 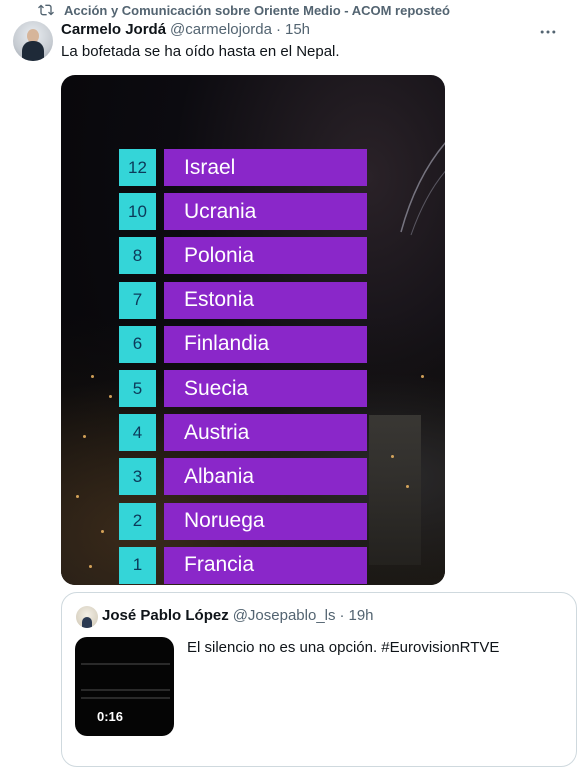 I want to click on points-box: 3, so click(x=137, y=477).